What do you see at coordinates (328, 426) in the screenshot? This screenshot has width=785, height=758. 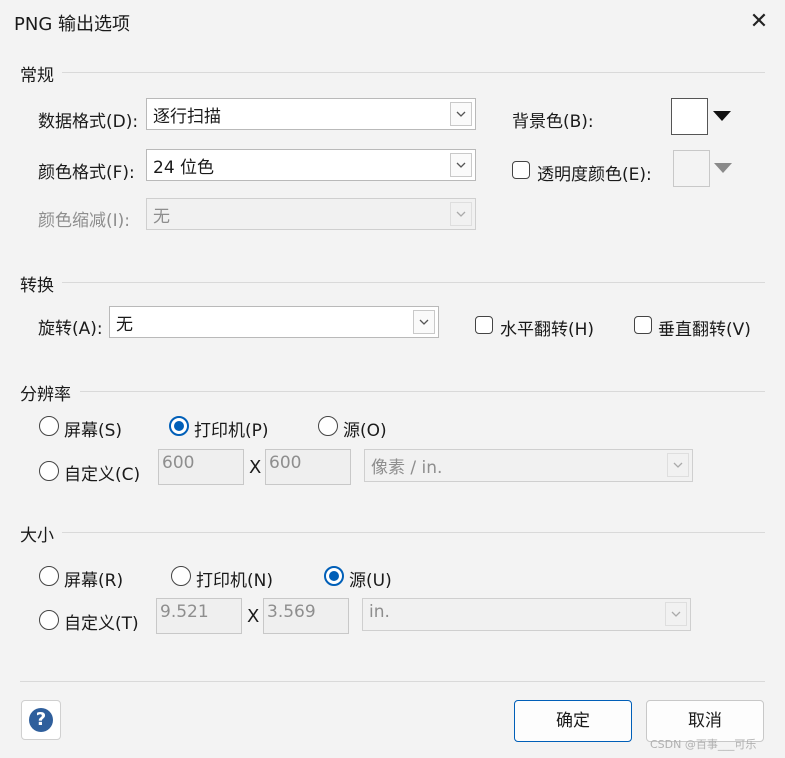 I see `resolution-source-radio` at bounding box center [328, 426].